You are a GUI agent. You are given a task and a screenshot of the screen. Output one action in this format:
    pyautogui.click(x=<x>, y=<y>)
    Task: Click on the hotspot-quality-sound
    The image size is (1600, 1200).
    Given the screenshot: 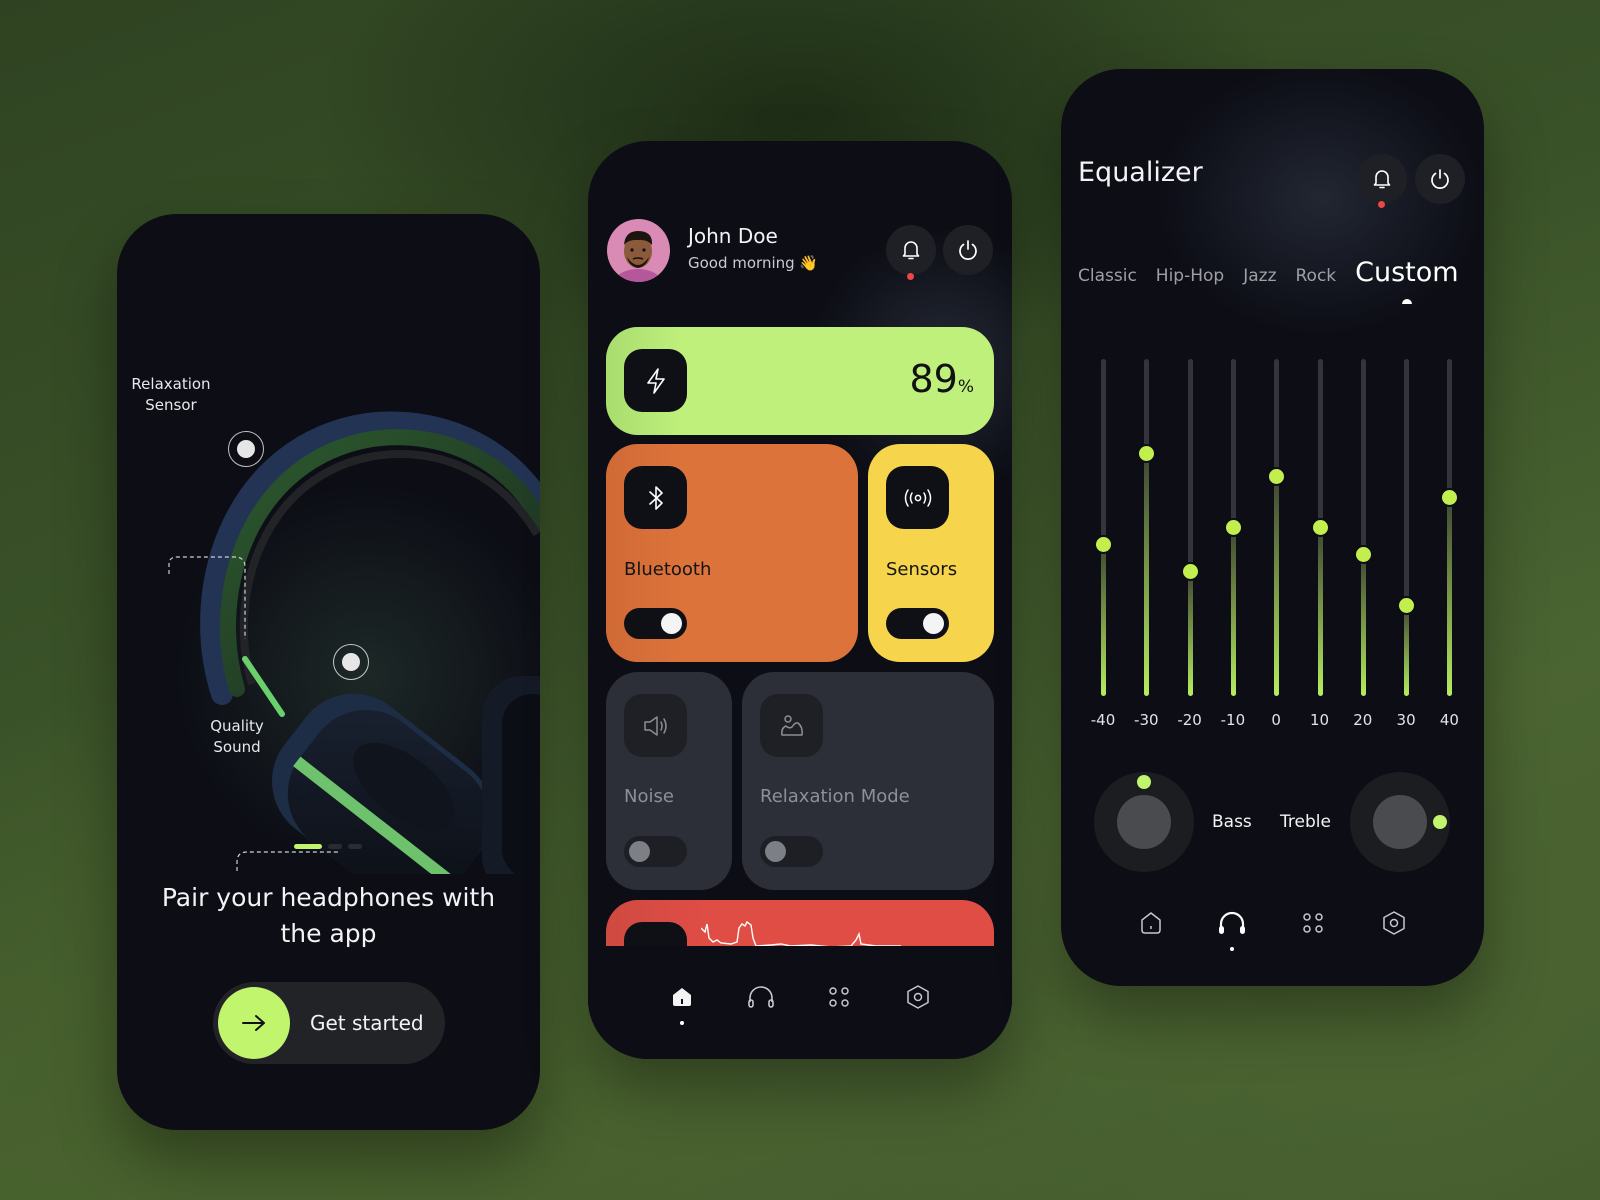 What is the action you would take?
    pyautogui.click(x=351, y=662)
    